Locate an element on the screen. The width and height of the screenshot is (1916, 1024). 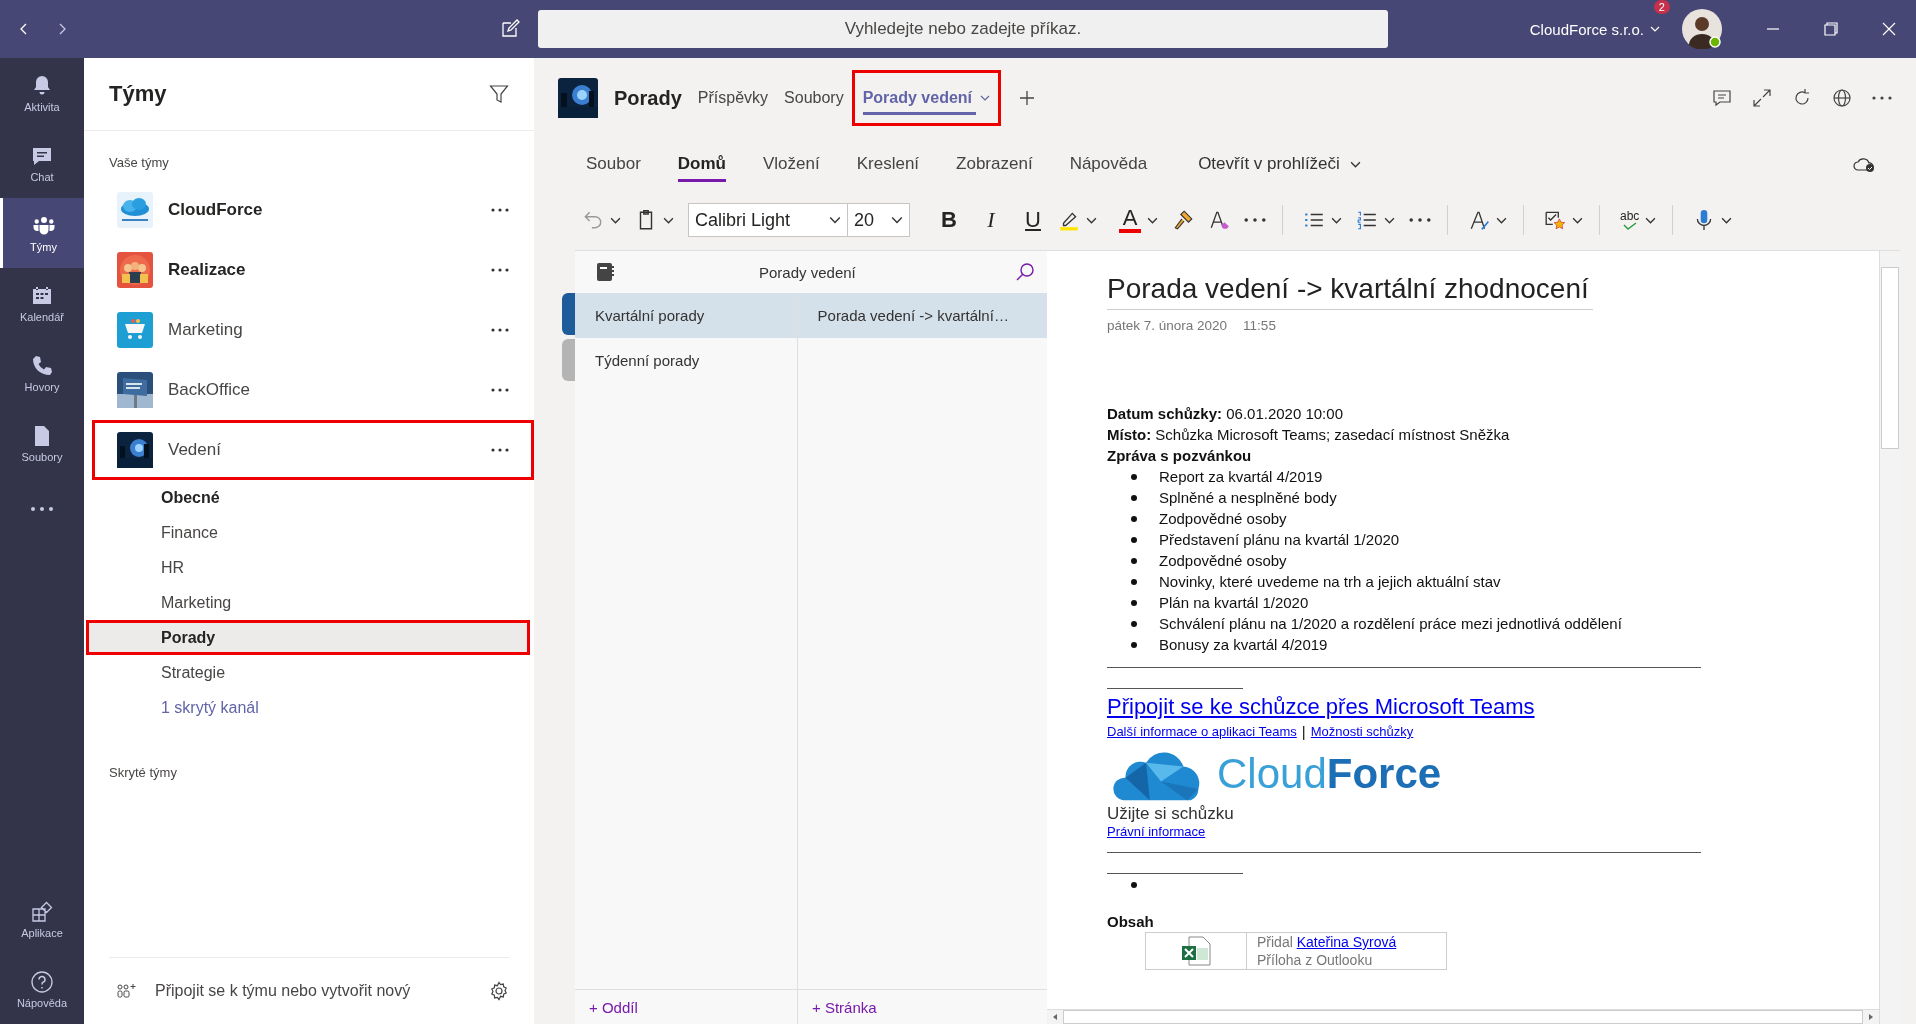
check-icon is located at coordinates (1629, 226).